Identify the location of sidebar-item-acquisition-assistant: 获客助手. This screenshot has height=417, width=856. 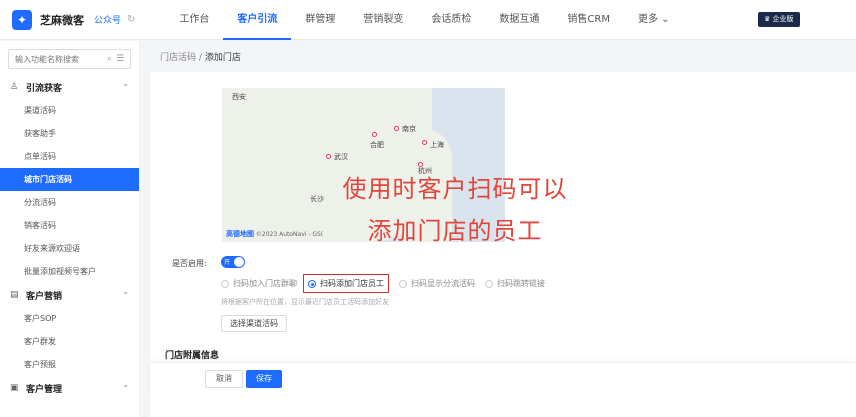
(69, 133).